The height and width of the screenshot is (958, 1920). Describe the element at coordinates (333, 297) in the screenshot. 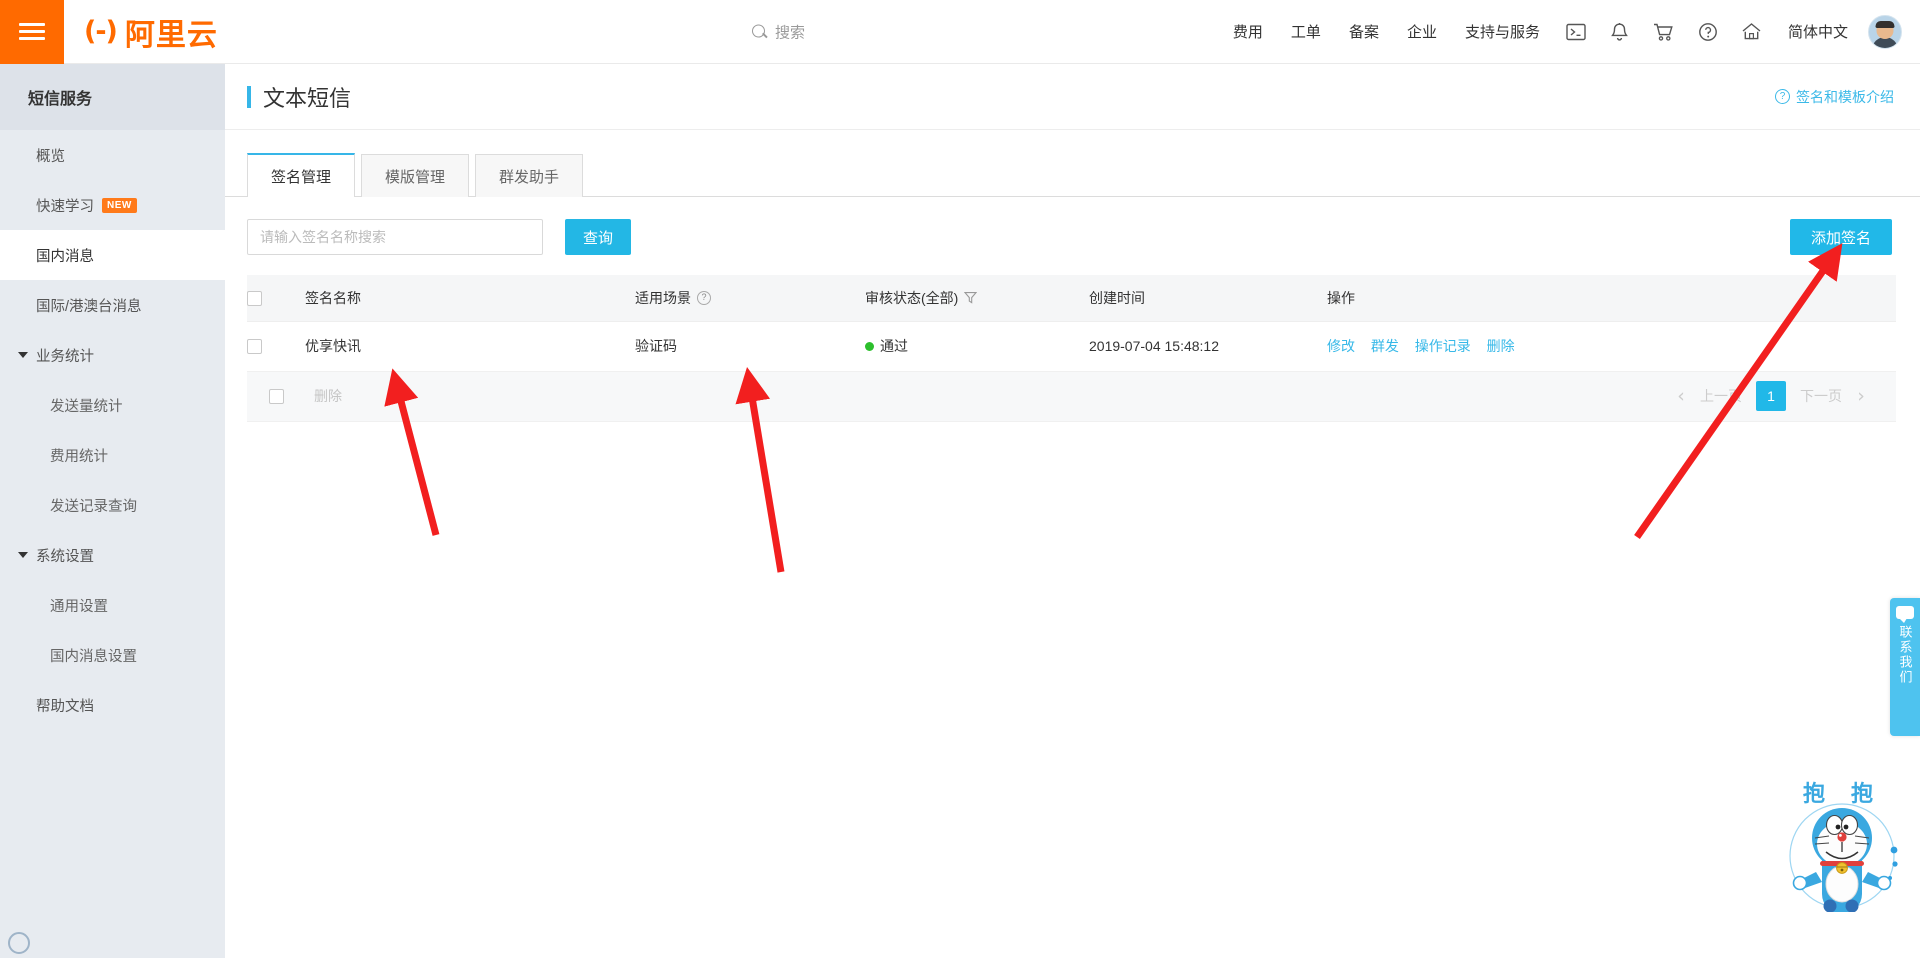

I see `column-label: 签名名称` at that location.